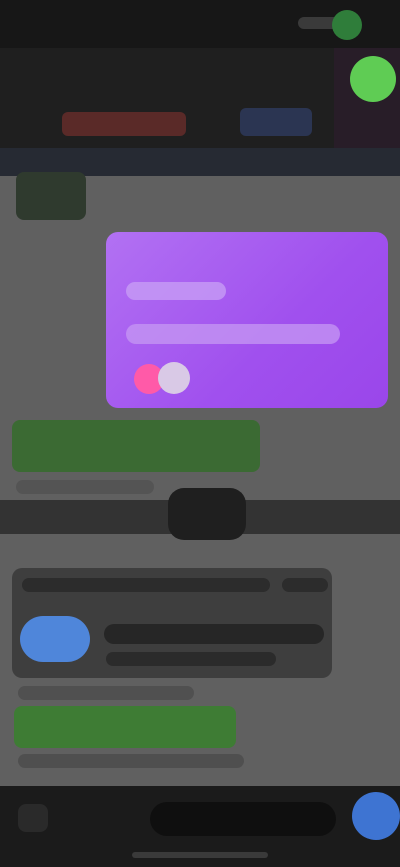 This screenshot has width=400, height=867. What do you see at coordinates (243, 819) in the screenshot?
I see `message-input` at bounding box center [243, 819].